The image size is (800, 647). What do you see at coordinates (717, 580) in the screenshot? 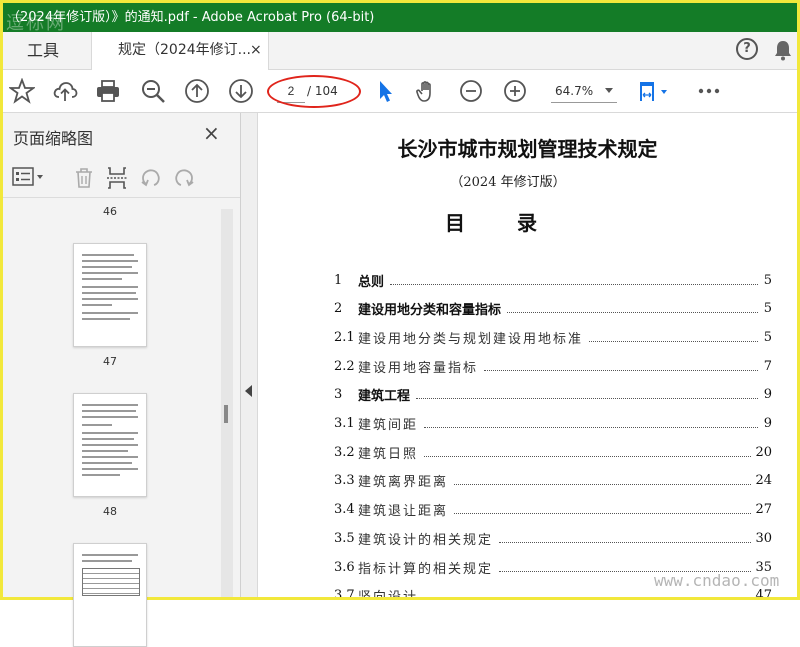
I see `watermark-url: www.cndao.com` at bounding box center [717, 580].